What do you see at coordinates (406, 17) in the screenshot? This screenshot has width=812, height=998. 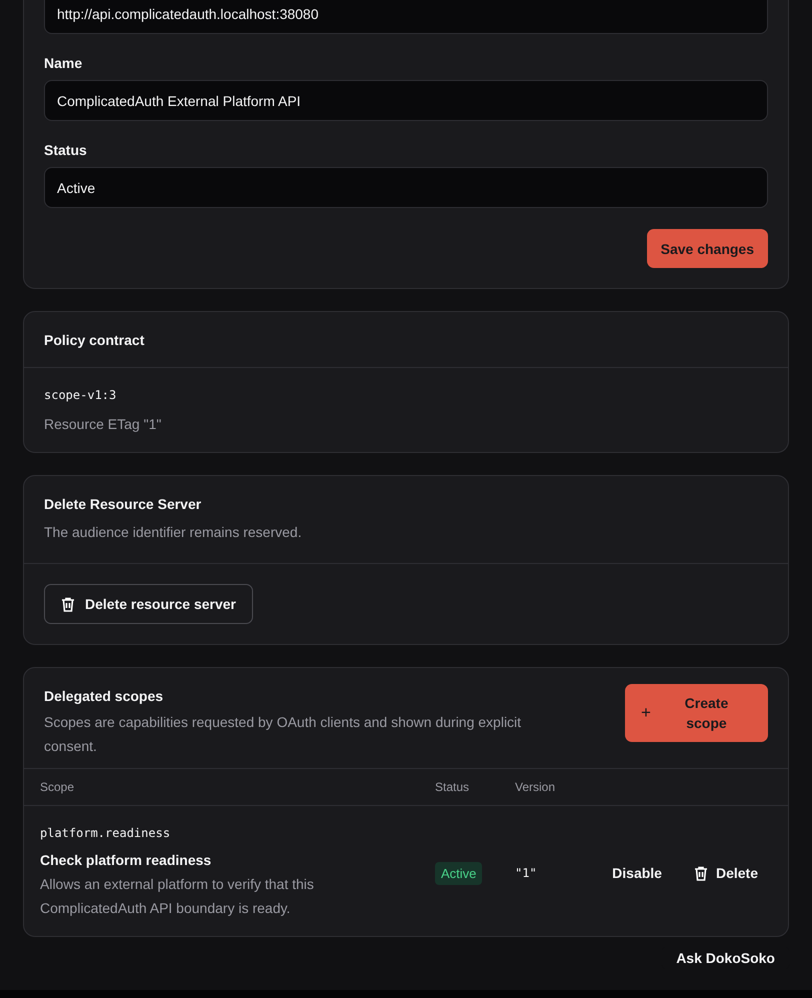 I see `text-field: http://api.complicatedauth.localhost:38080` at bounding box center [406, 17].